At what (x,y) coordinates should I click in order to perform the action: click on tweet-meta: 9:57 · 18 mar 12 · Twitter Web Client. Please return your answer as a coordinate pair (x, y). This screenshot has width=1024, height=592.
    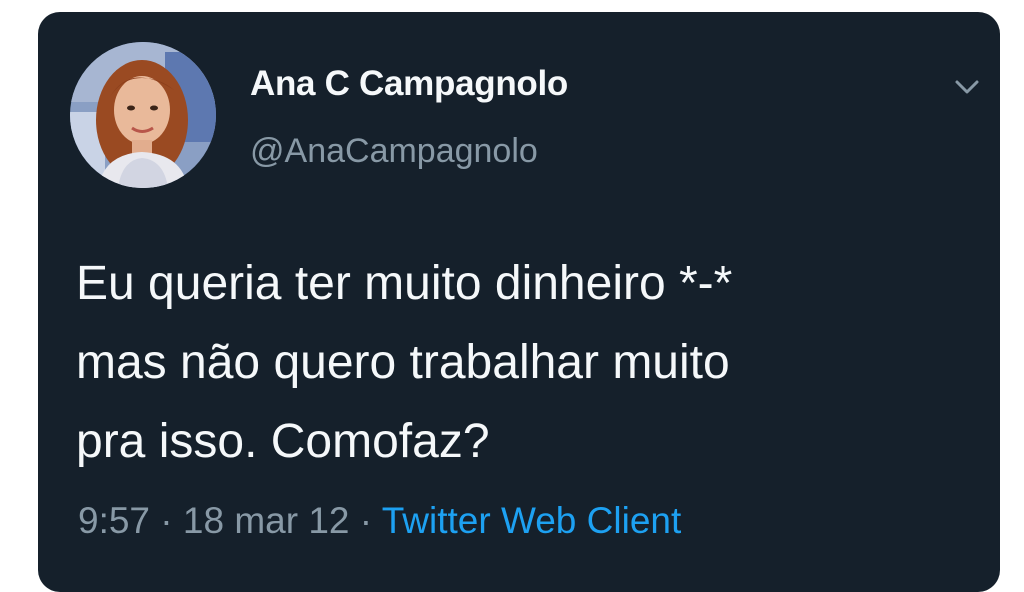
    Looking at the image, I should click on (379, 521).